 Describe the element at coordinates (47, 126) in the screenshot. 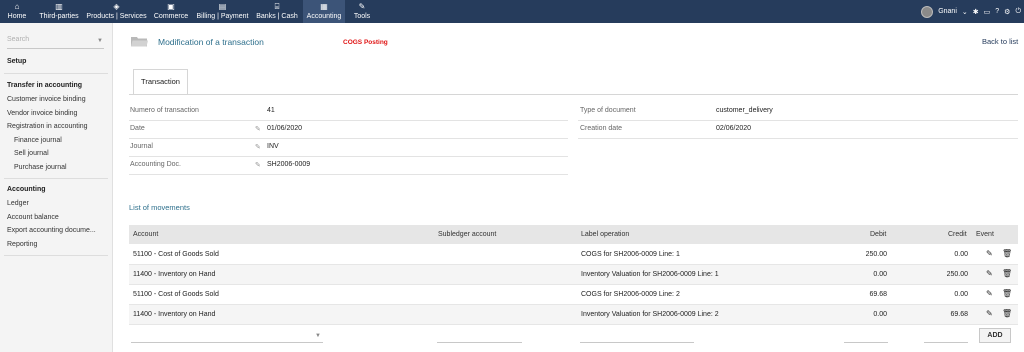

I see `sidebar-item-registration: Registration in accounting` at that location.